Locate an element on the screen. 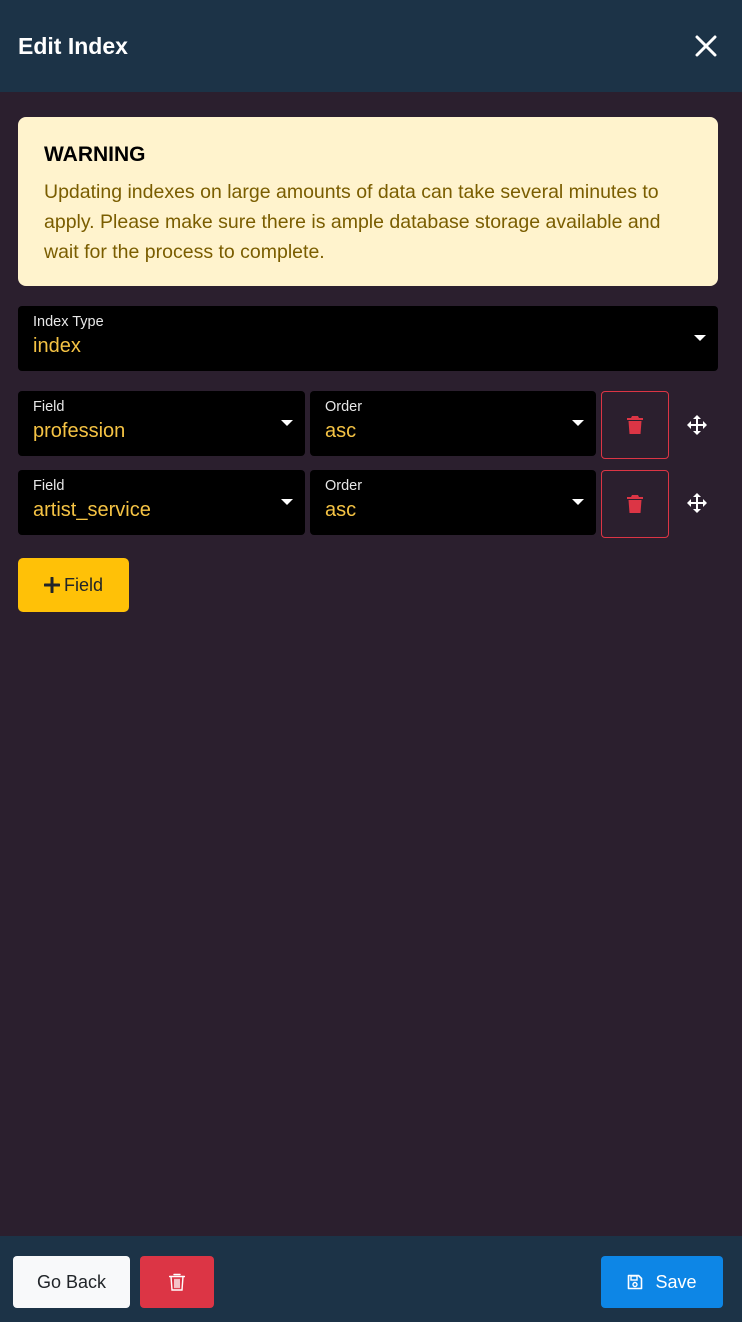  field-select: Field artist_service is located at coordinates (161, 502).